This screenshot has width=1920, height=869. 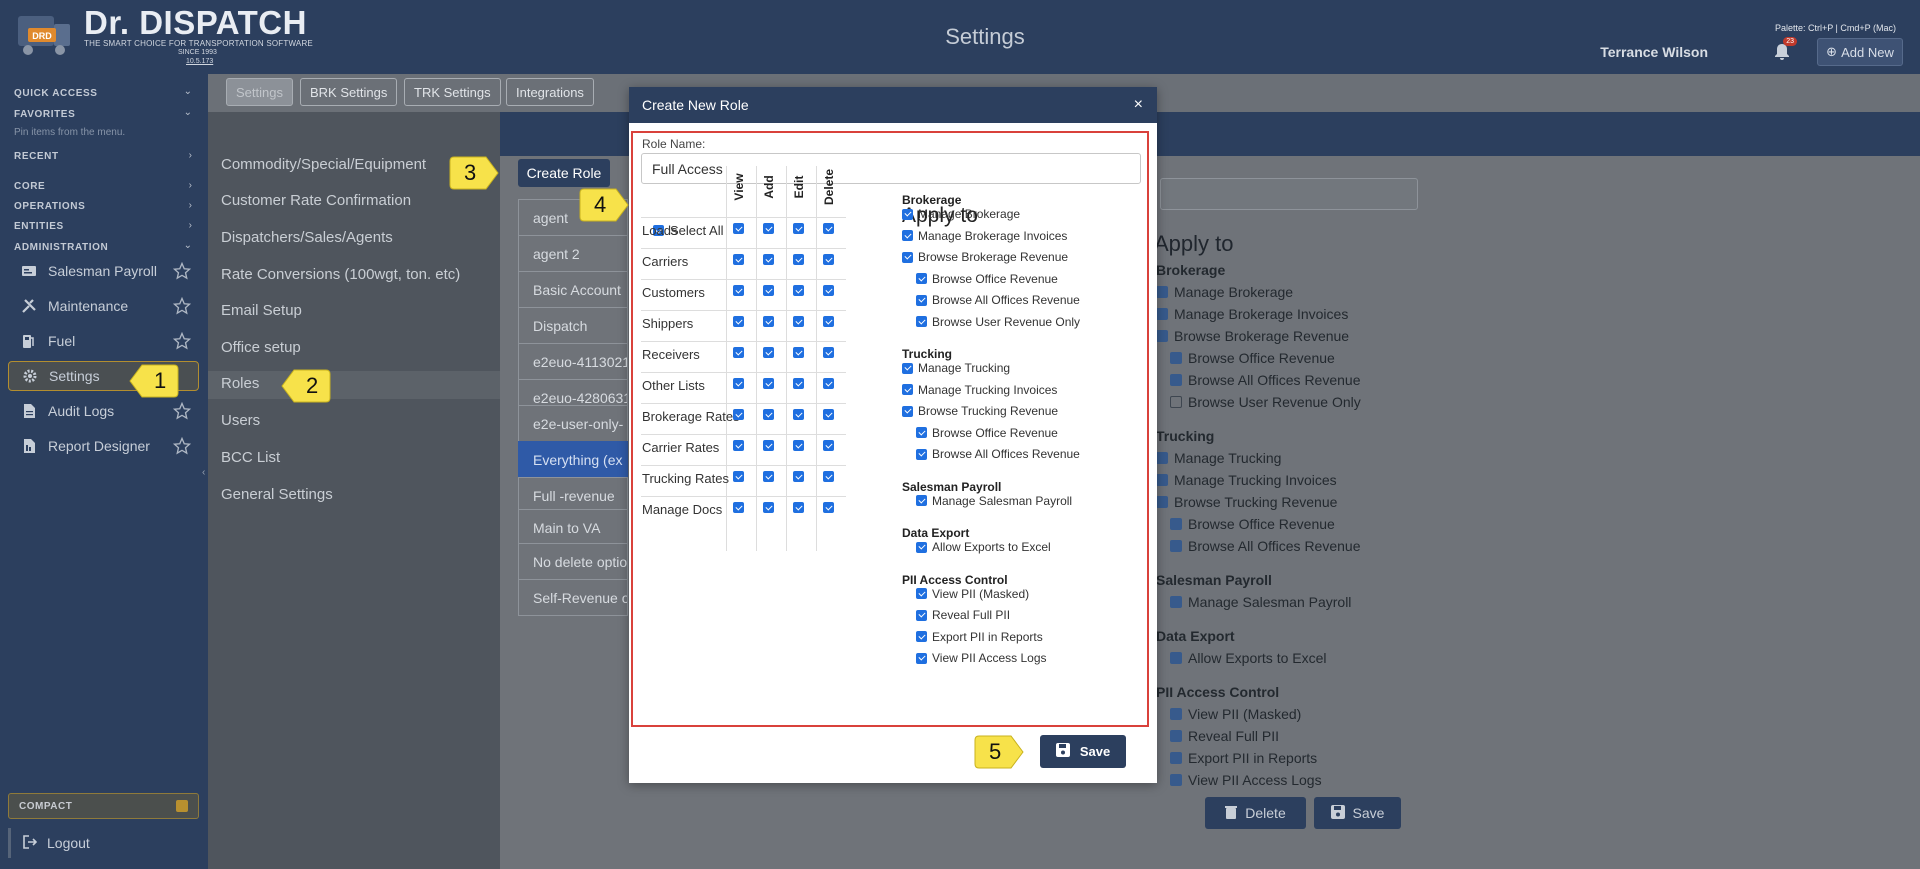 What do you see at coordinates (828, 476) in the screenshot?
I see `checkbox-trucking-rates-delete` at bounding box center [828, 476].